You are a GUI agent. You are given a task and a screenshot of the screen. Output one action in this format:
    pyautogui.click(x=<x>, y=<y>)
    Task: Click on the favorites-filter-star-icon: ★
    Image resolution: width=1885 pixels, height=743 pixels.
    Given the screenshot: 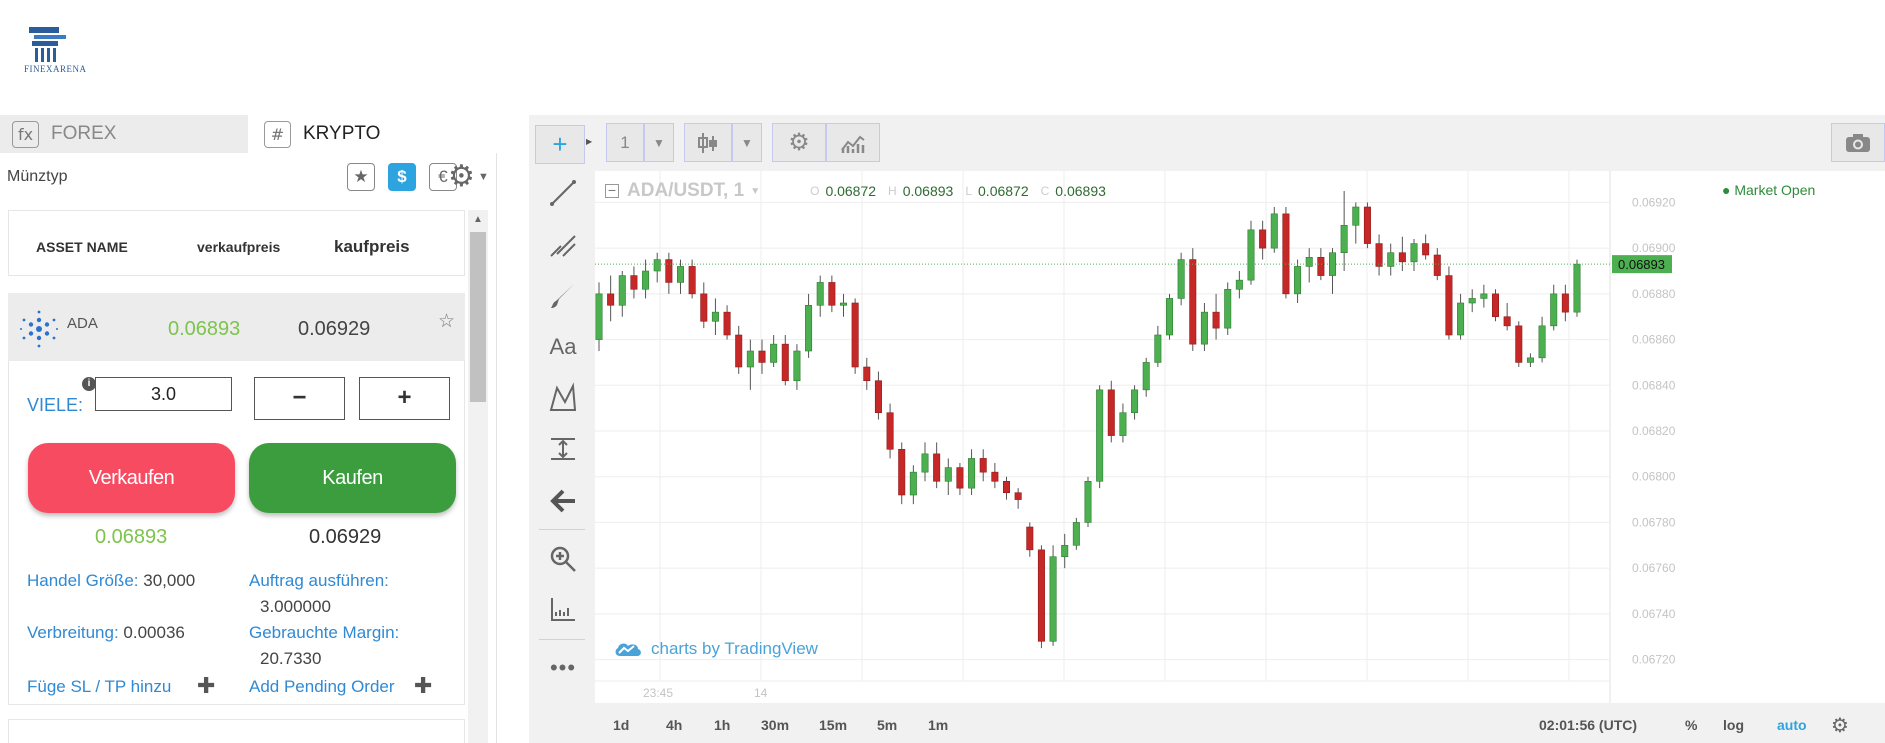 What is the action you would take?
    pyautogui.click(x=361, y=177)
    